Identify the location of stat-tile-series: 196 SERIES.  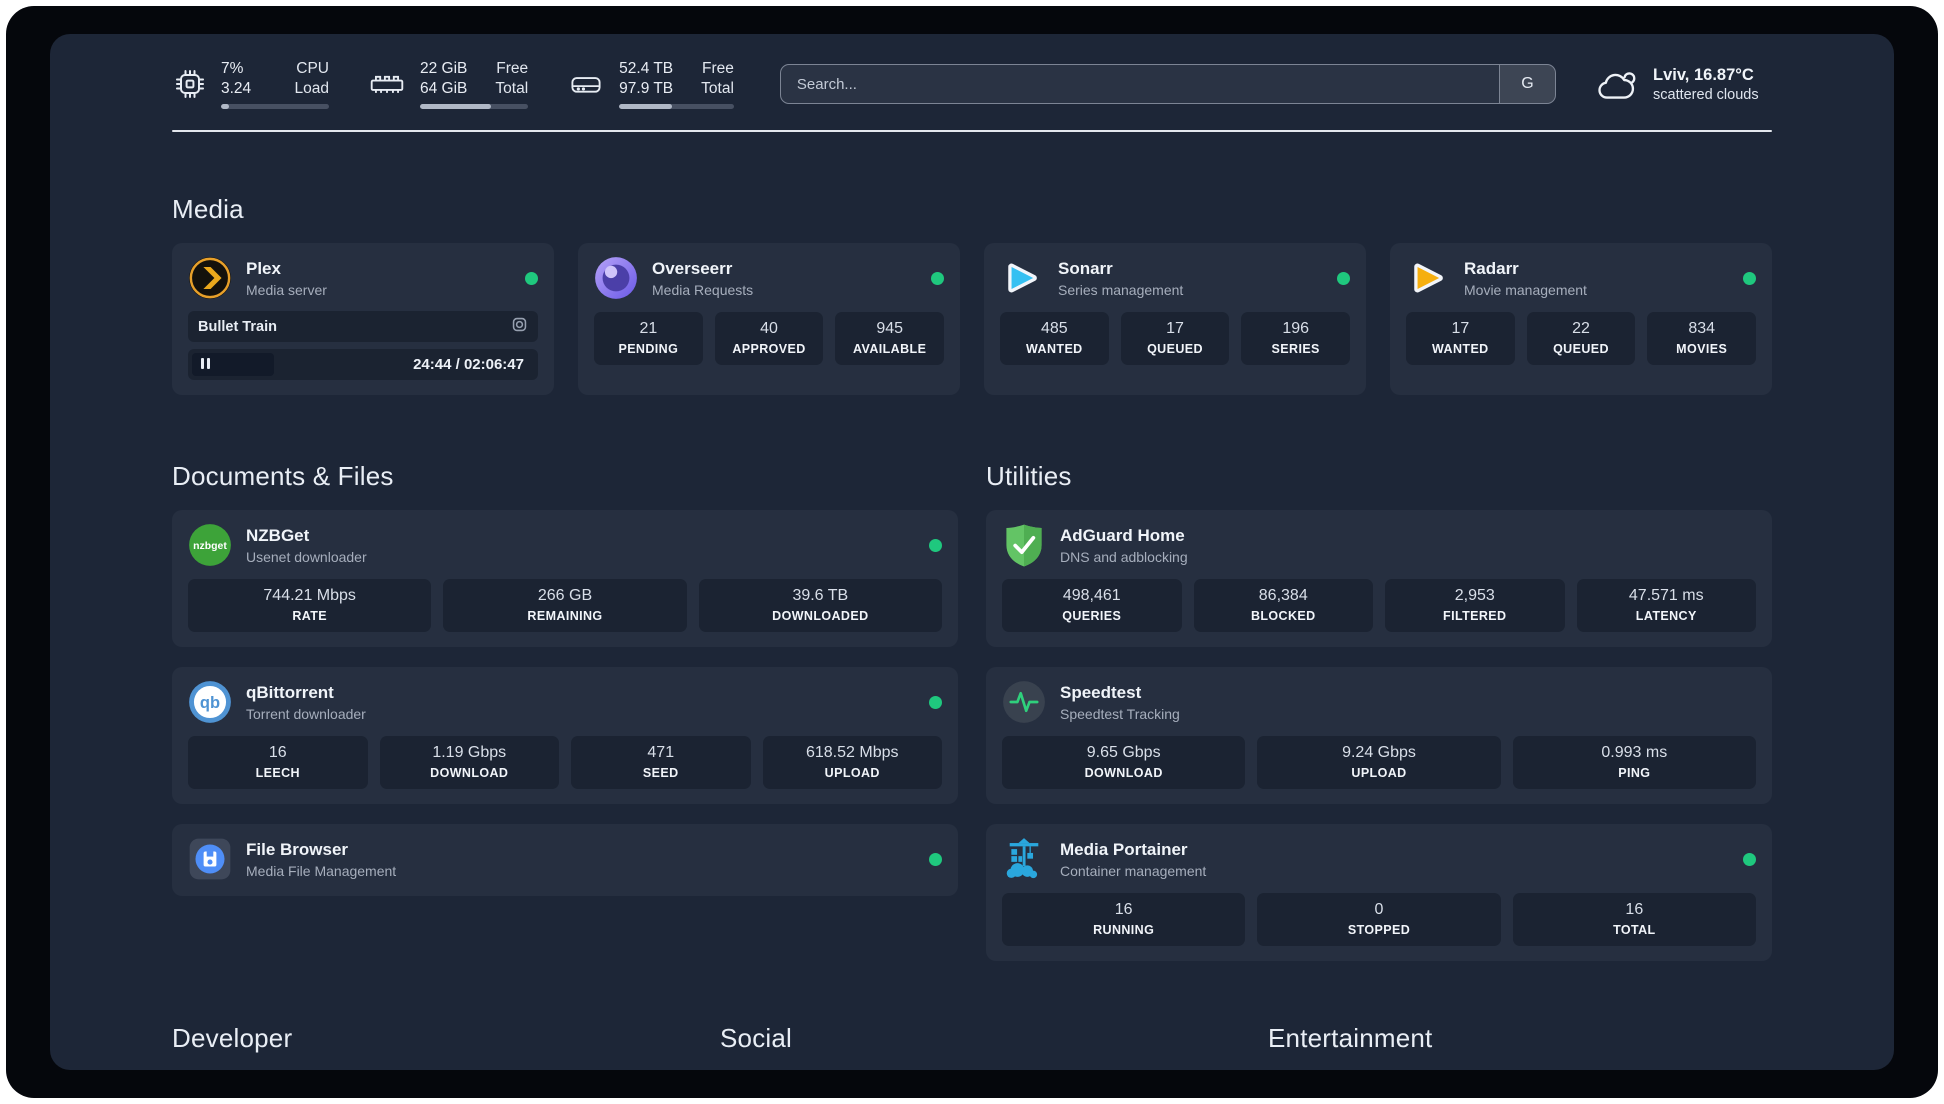
(1296, 338).